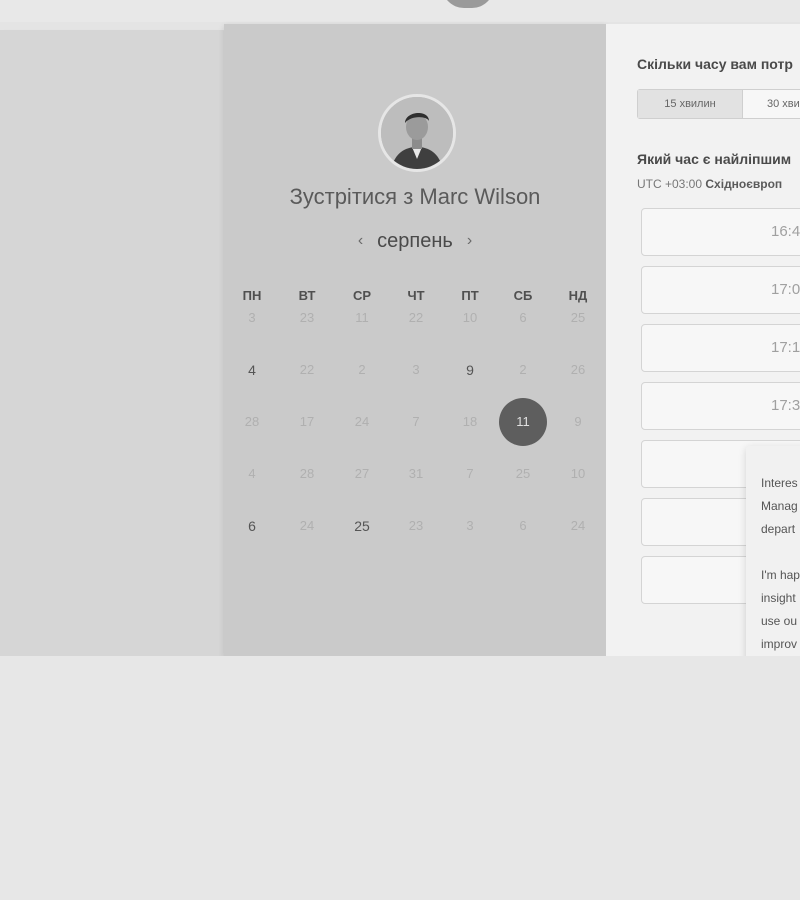  I want to click on timezone-offset: UTC +03:00, so click(670, 184).